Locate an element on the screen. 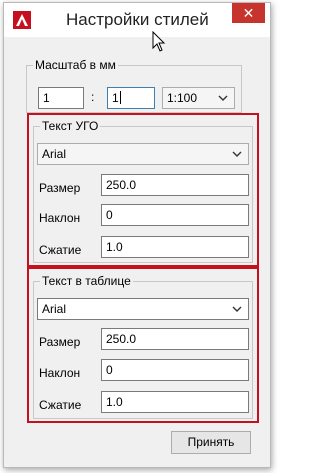  mouse-cursor-icon is located at coordinates (159, 41).